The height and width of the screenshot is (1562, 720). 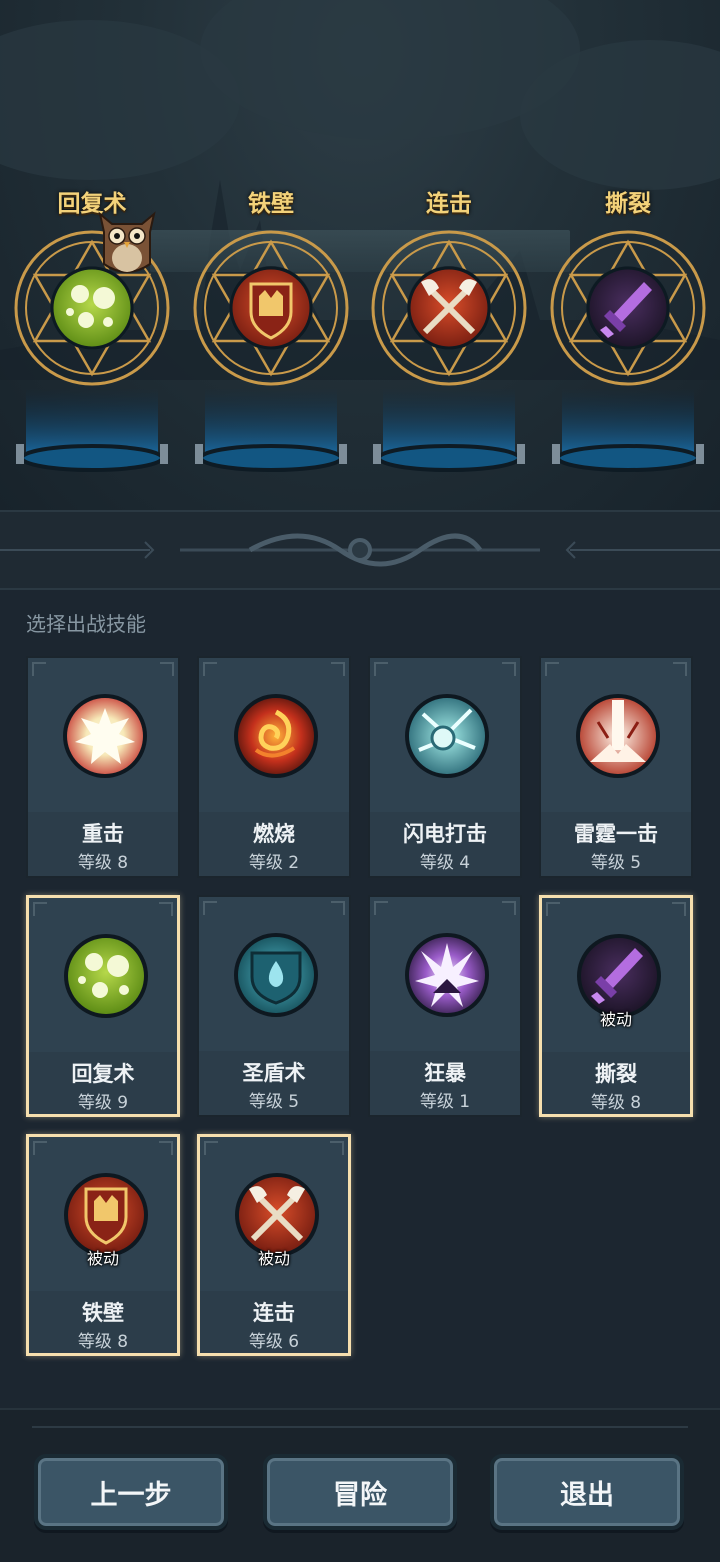 What do you see at coordinates (360, 1427) in the screenshot?
I see `bottom-divider-line` at bounding box center [360, 1427].